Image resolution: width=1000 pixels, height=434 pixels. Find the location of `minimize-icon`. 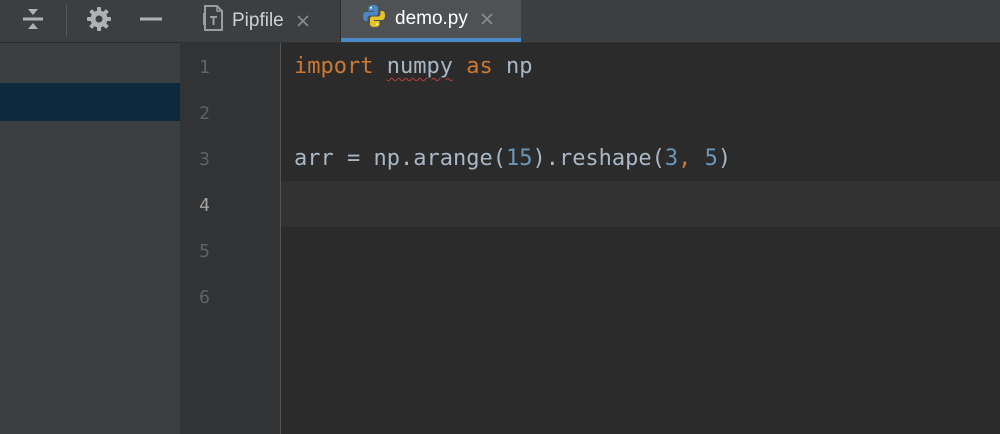

minimize-icon is located at coordinates (151, 21).